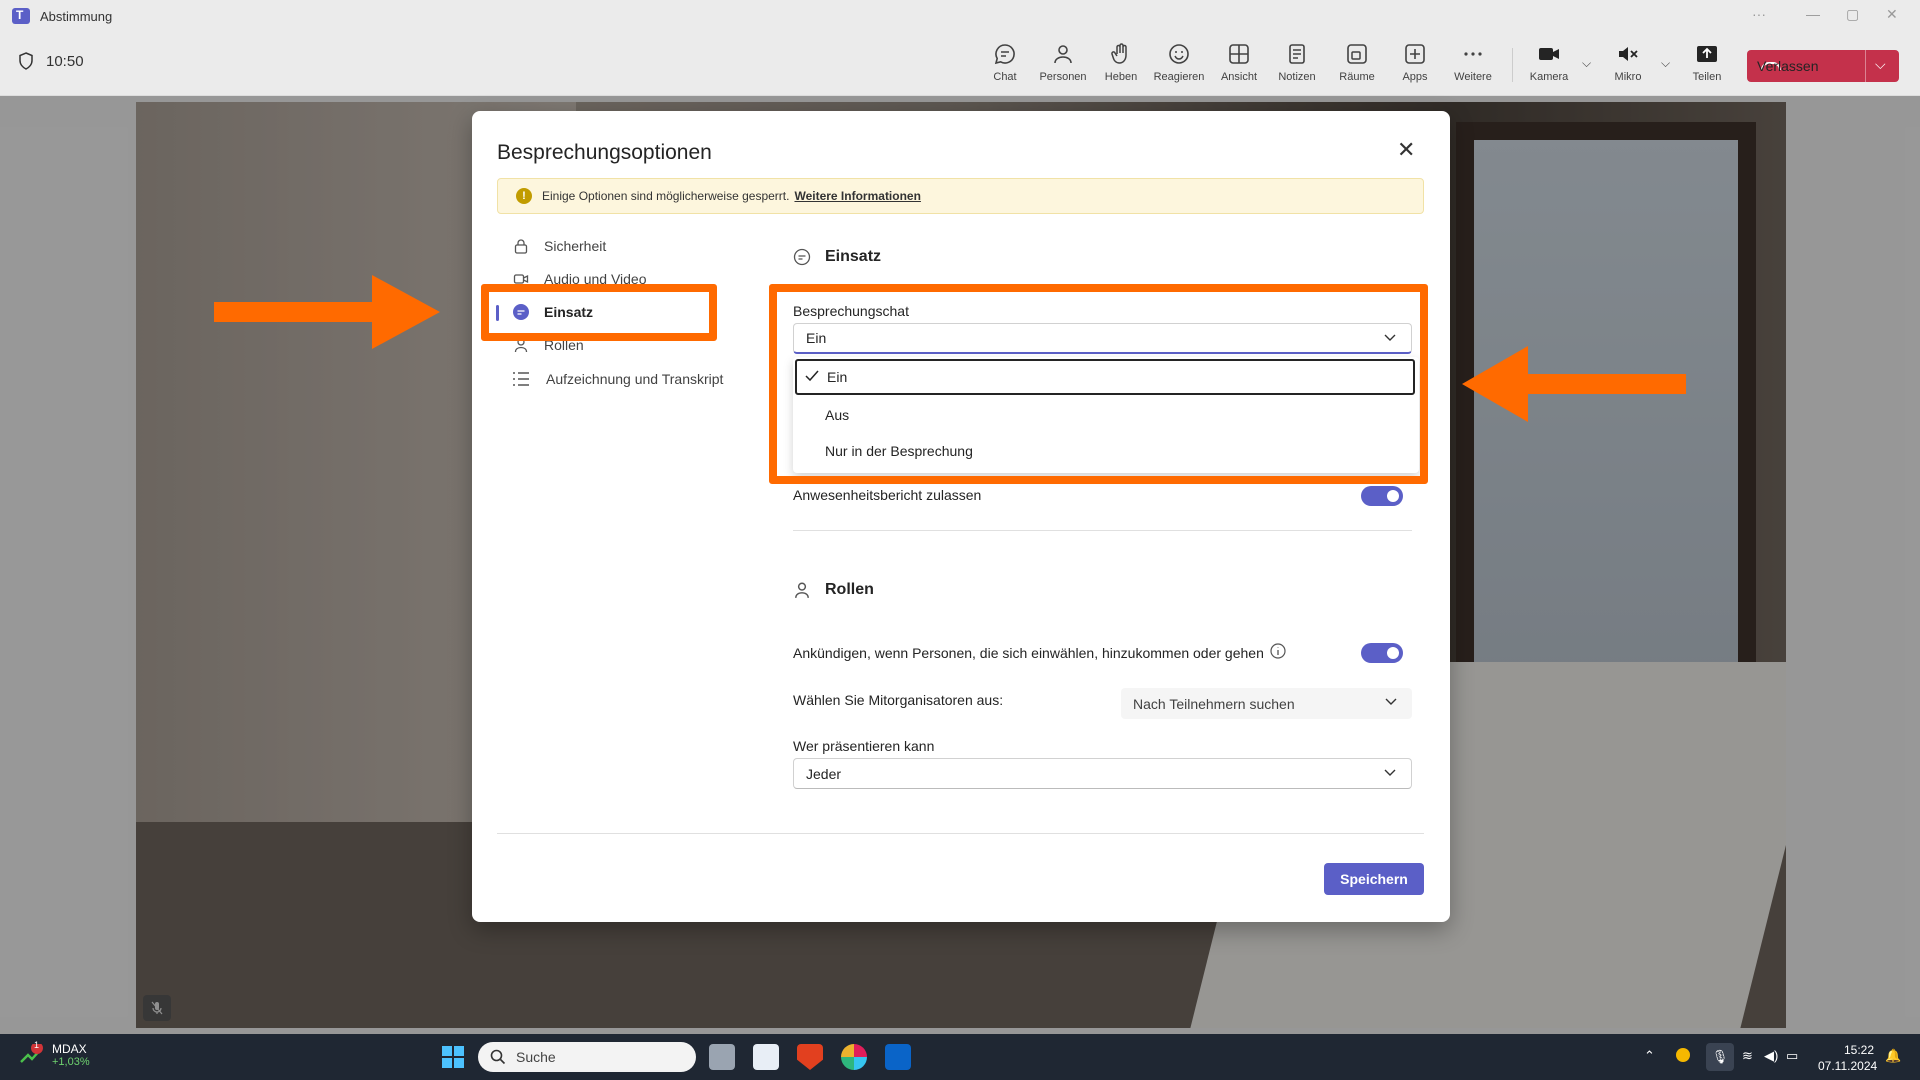 Image resolution: width=1920 pixels, height=1080 pixels. What do you see at coordinates (1586, 63) in the screenshot?
I see `camera-options-chevron-icon: ⌵` at bounding box center [1586, 63].